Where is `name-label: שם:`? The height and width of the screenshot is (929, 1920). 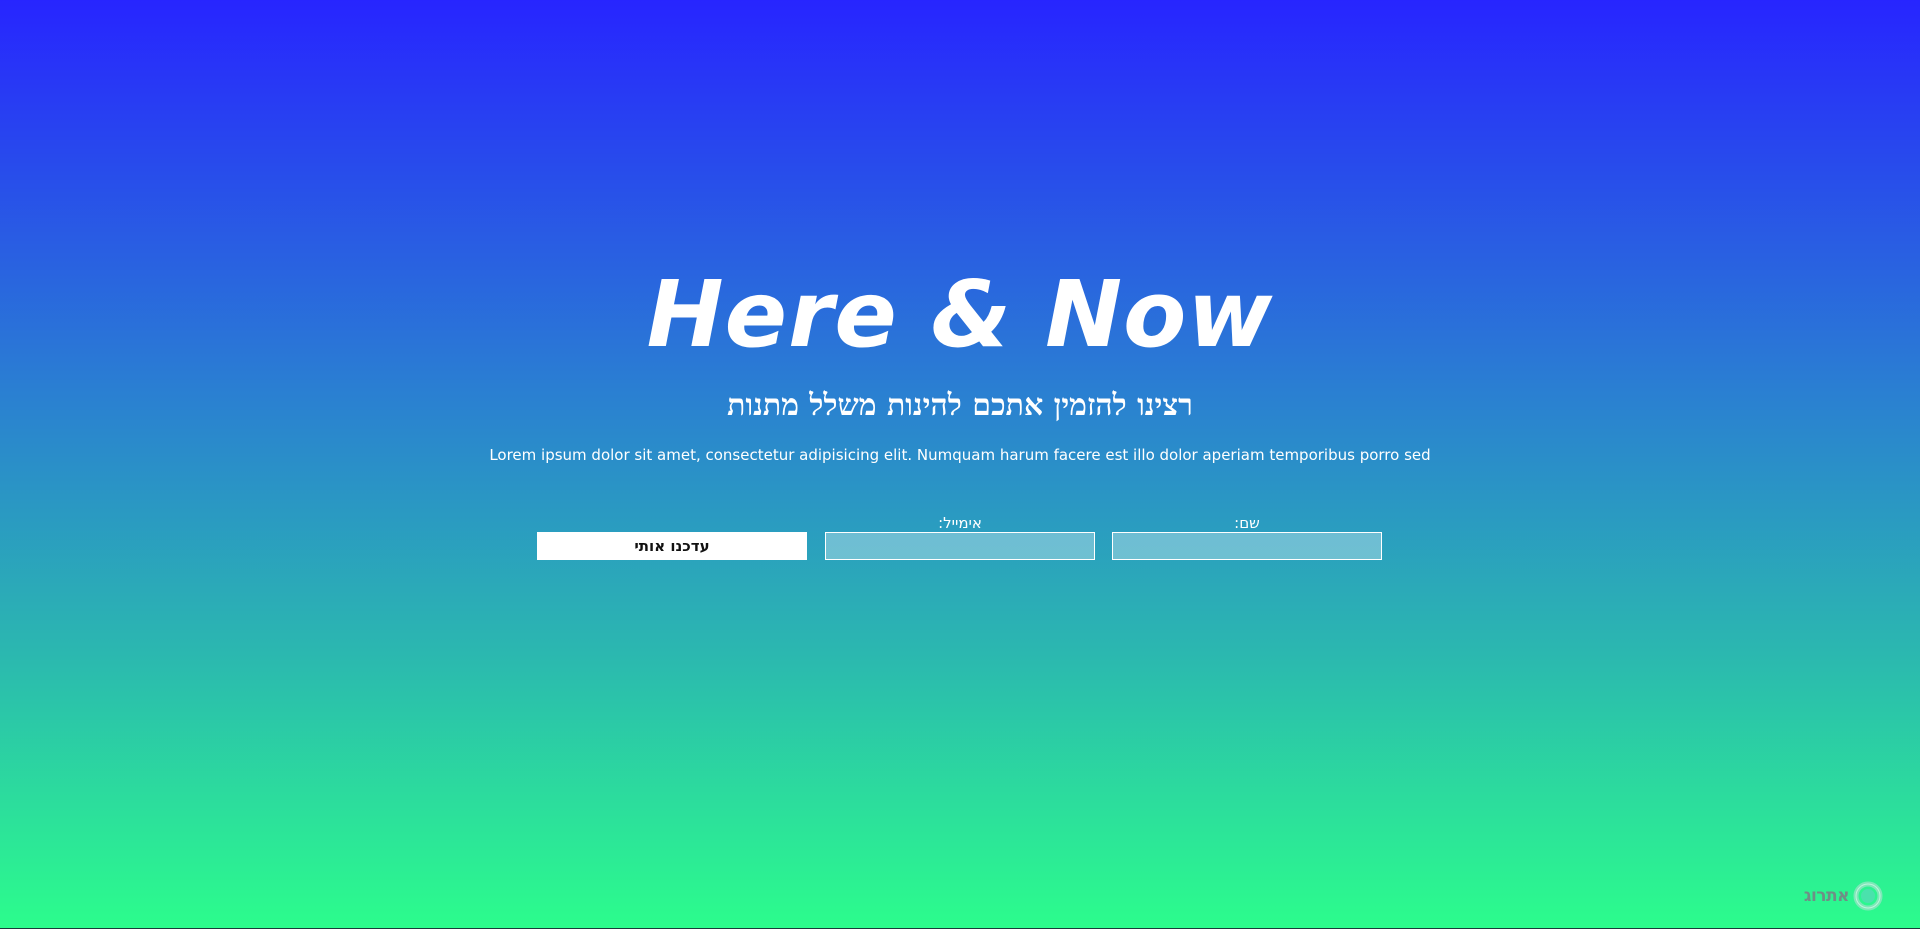 name-label: שם: is located at coordinates (1247, 523).